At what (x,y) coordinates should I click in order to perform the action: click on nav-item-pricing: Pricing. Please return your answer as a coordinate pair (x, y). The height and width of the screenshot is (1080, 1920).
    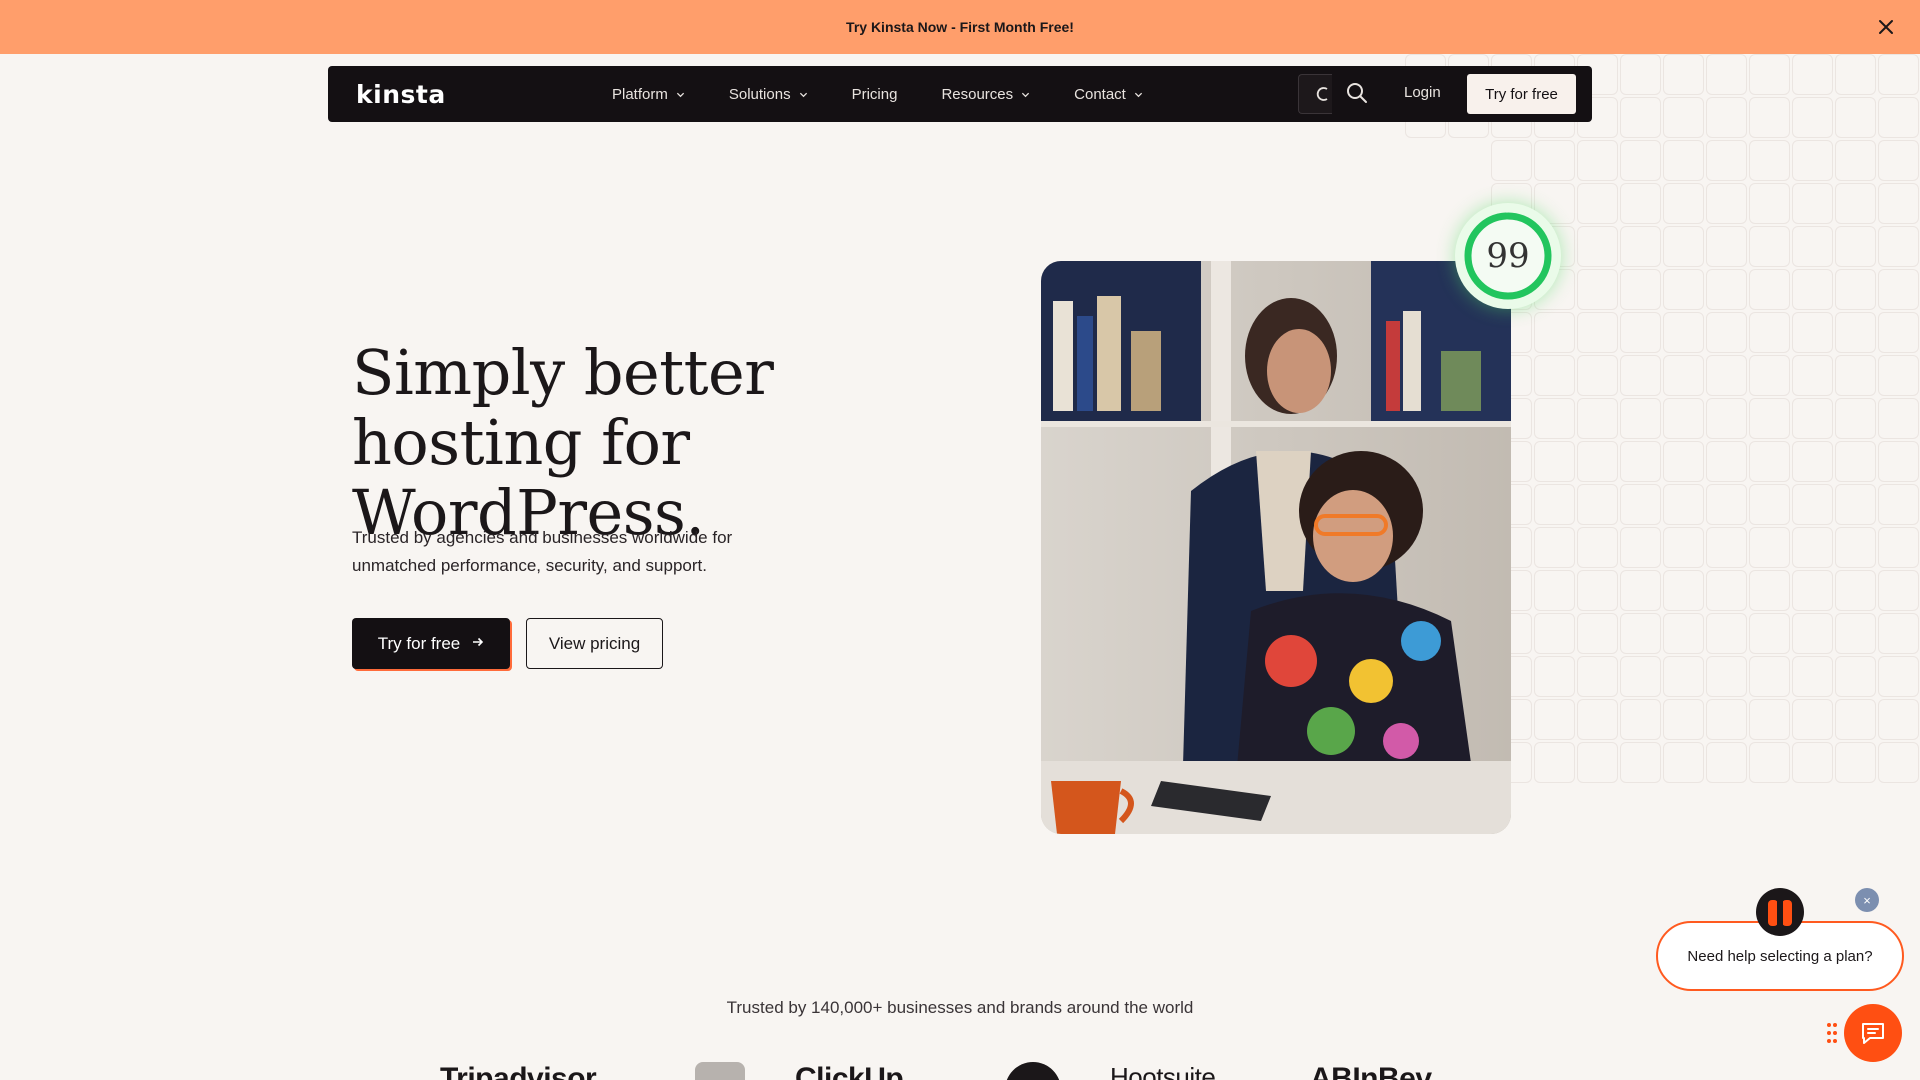
    Looking at the image, I should click on (875, 94).